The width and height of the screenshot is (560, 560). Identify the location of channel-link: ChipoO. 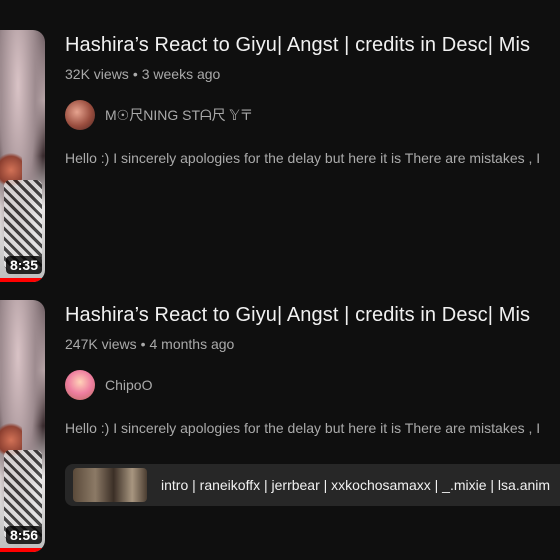
(108, 385).